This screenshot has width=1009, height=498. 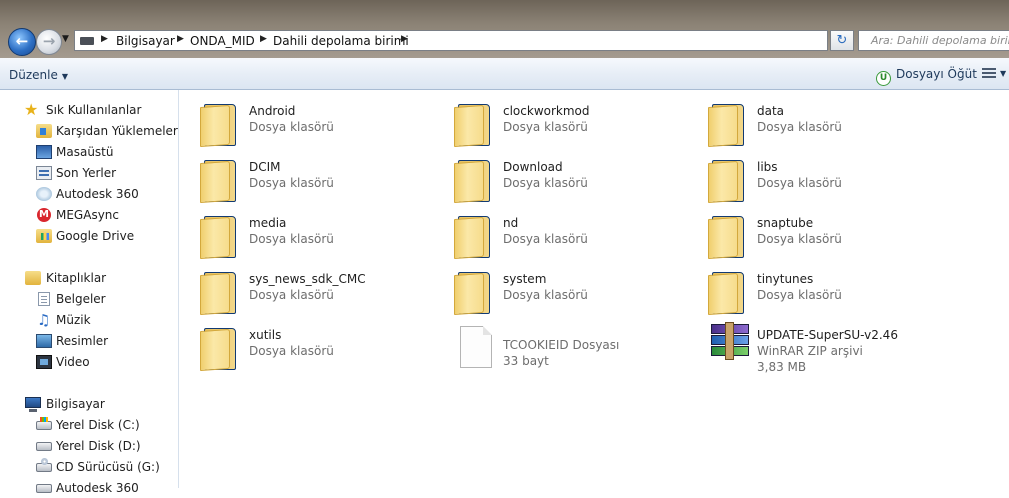 What do you see at coordinates (577, 353) in the screenshot?
I see `file-item: TCOOKIEID Dosyası 33 bayt` at bounding box center [577, 353].